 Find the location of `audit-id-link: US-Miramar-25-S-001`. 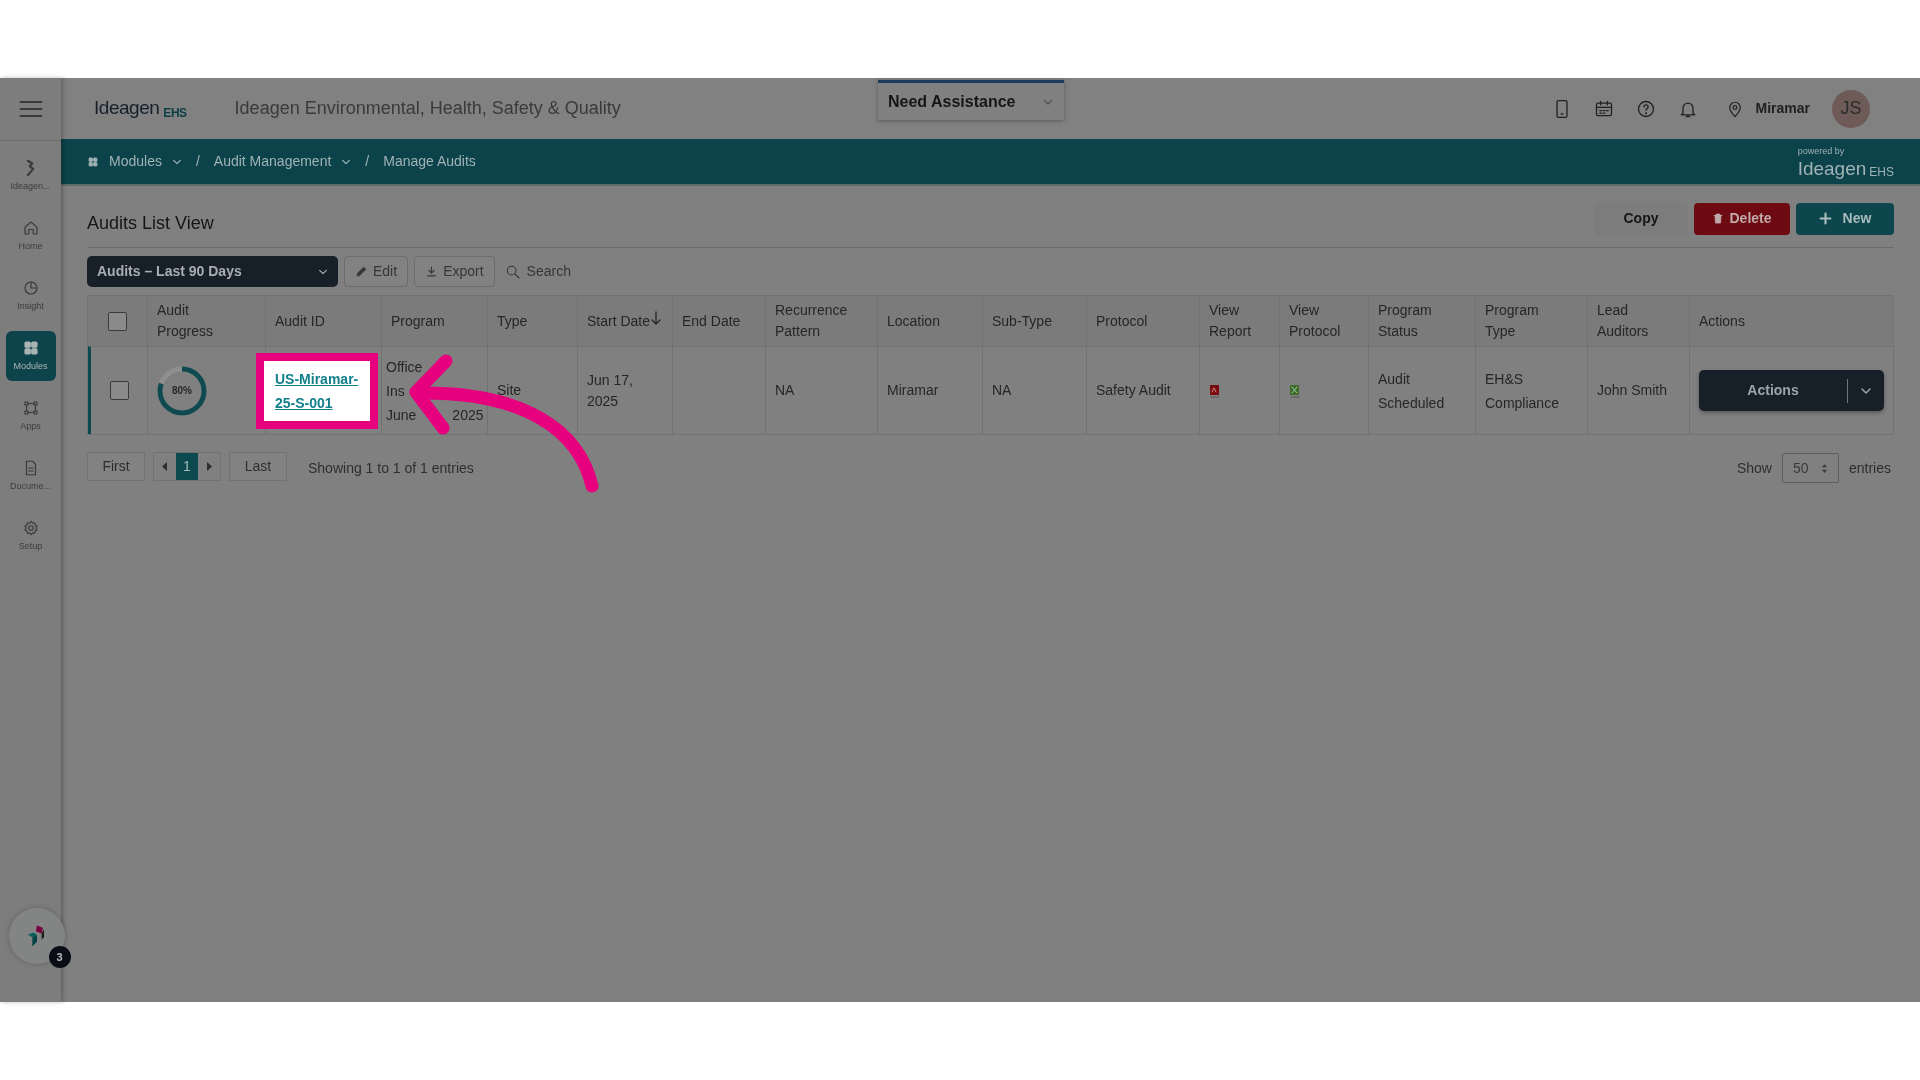

audit-id-link: US-Miramar-25-S-001 is located at coordinates (323, 390).